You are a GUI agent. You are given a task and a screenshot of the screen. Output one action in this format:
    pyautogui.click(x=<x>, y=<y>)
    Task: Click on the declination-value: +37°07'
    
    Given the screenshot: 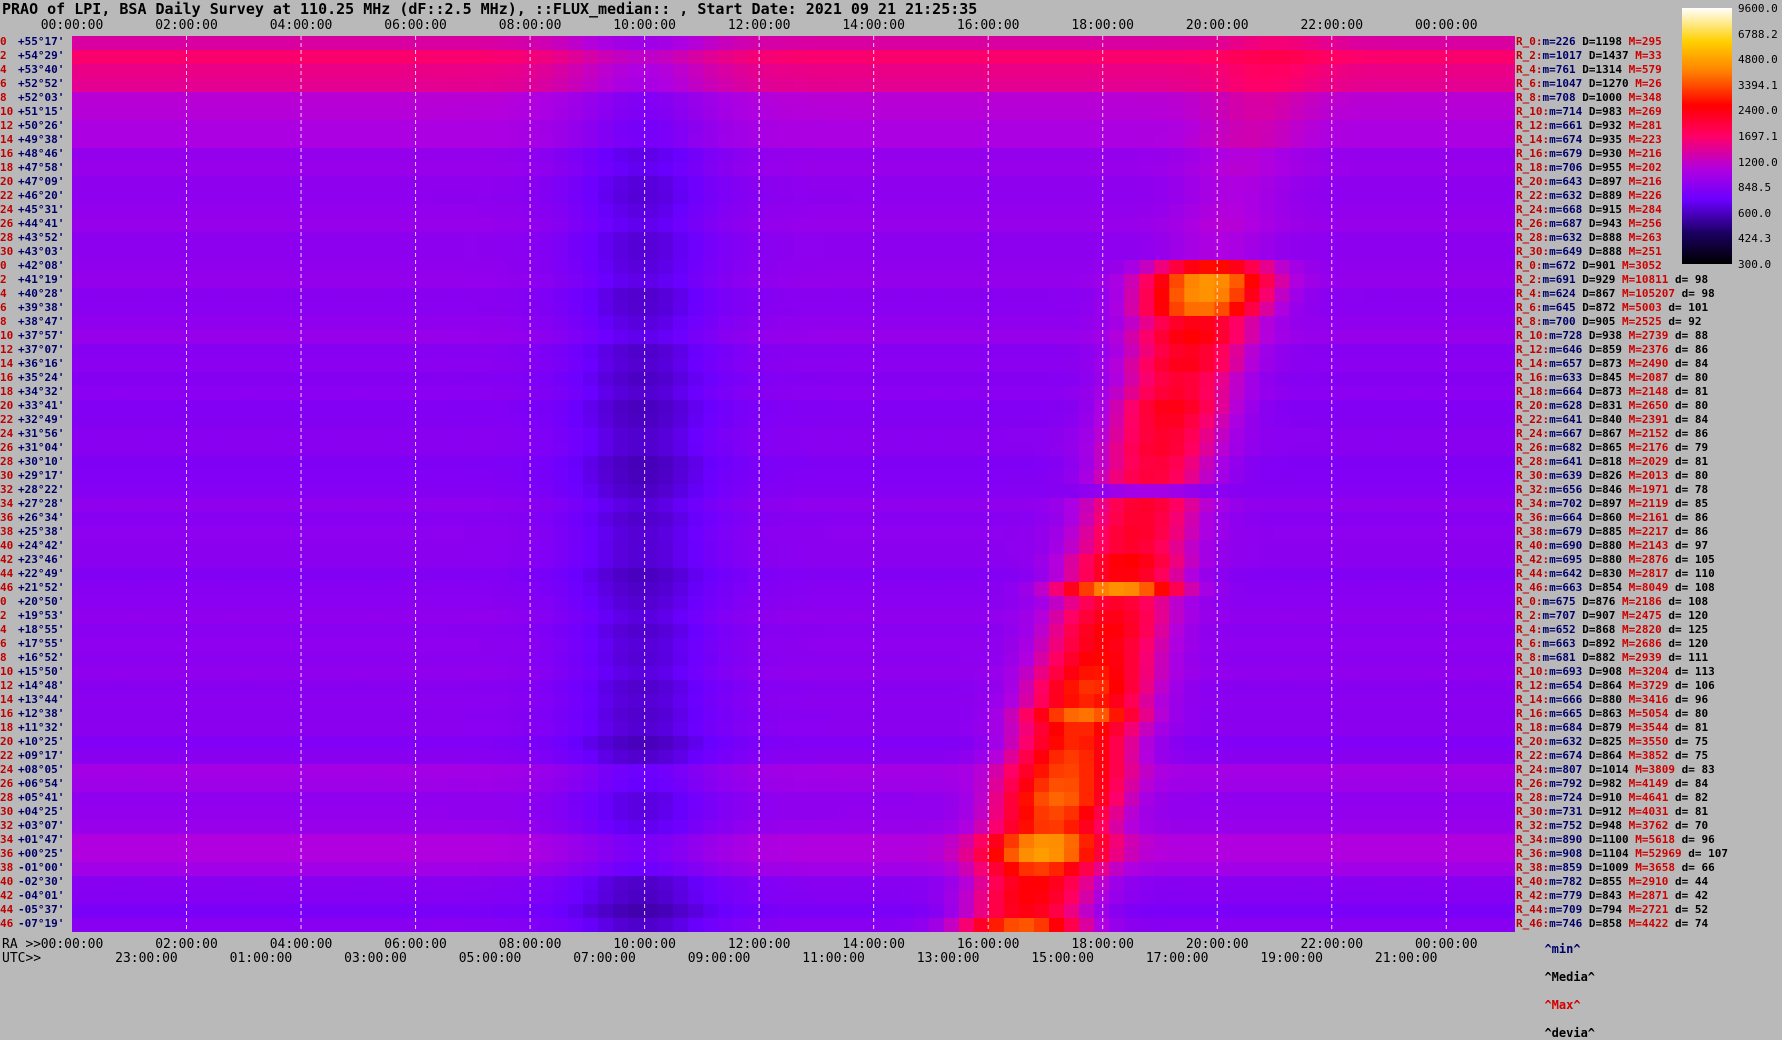 What is the action you would take?
    pyautogui.click(x=41, y=349)
    